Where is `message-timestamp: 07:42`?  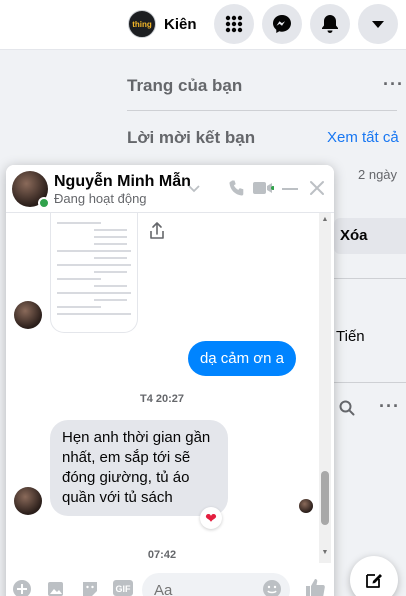
message-timestamp: 07:42 is located at coordinates (162, 555).